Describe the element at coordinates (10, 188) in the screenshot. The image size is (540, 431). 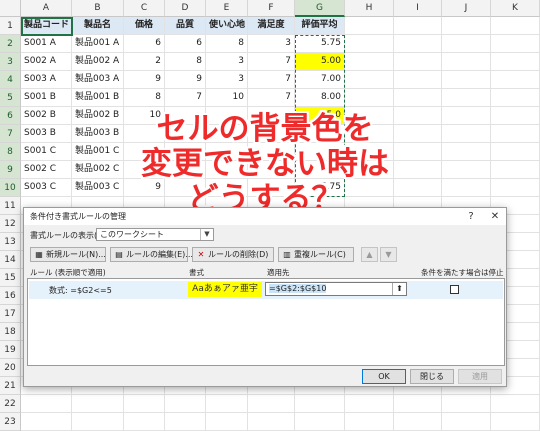
I see `row-header-10: 10` at that location.